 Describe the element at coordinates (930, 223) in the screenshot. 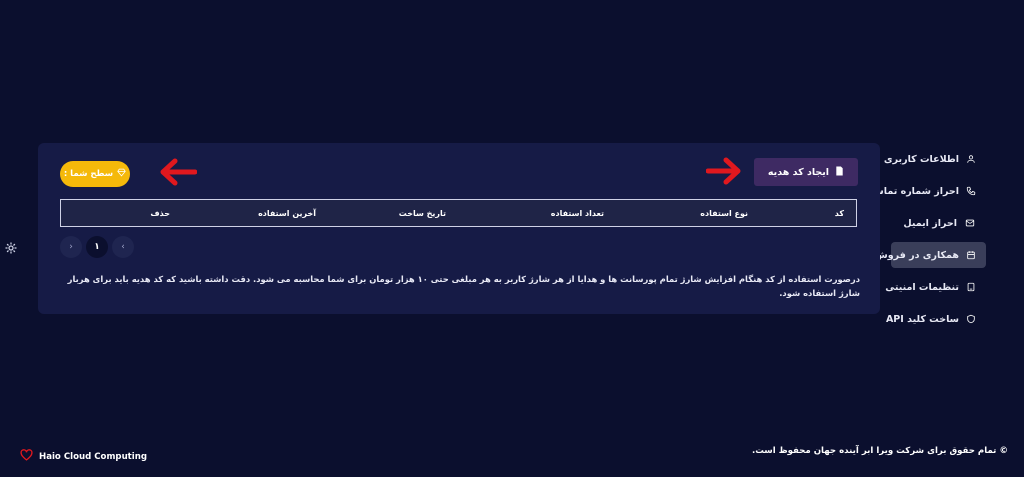

I see `sidebar-item-label: احراز ایمیل` at that location.